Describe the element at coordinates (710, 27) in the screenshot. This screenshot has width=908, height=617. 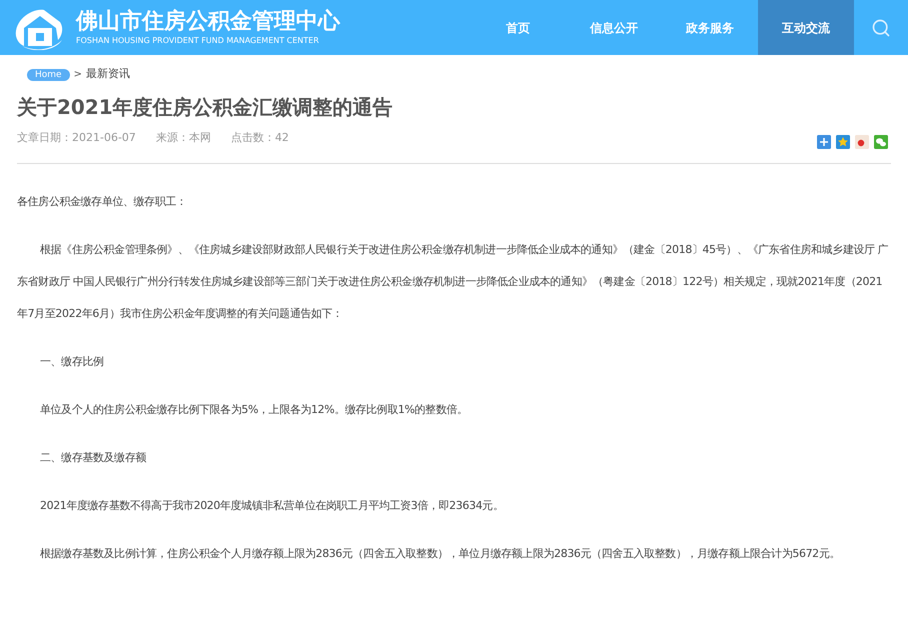
I see `nav-tab: 政务服务` at that location.